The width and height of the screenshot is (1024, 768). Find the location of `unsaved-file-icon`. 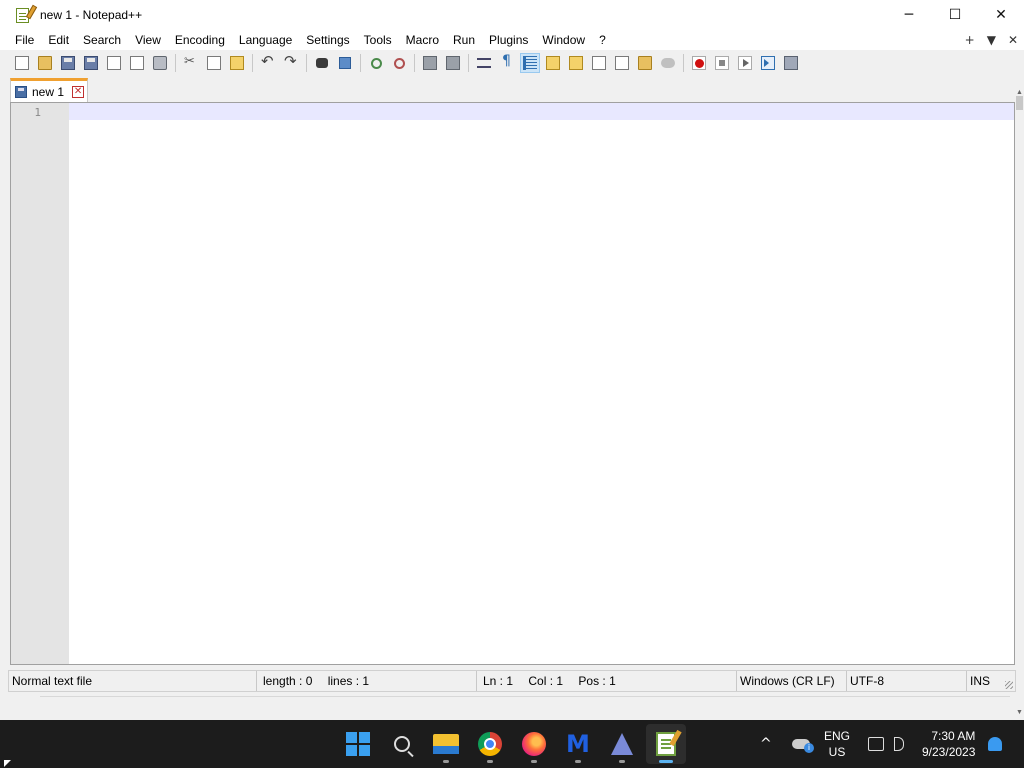

unsaved-file-icon is located at coordinates (21, 91).